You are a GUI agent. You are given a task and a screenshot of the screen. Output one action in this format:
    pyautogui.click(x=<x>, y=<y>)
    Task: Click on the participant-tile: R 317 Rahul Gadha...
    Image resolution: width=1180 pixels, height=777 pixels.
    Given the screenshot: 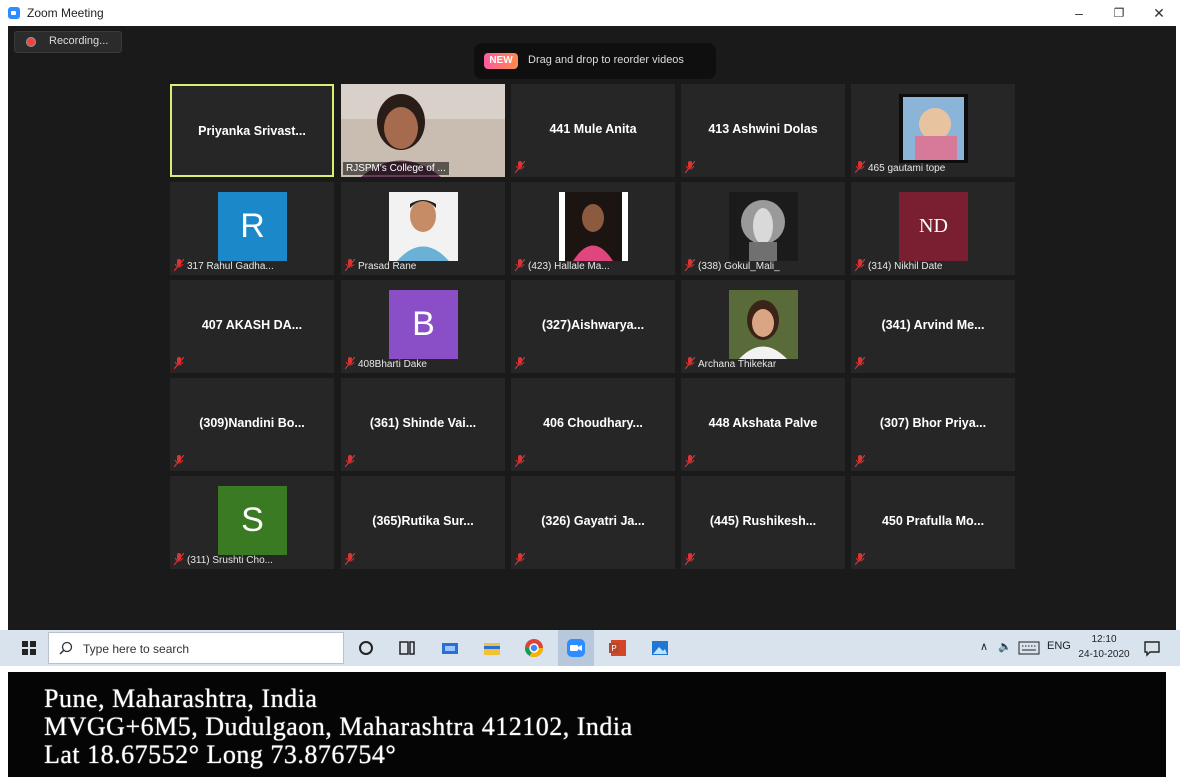 What is the action you would take?
    pyautogui.click(x=252, y=228)
    